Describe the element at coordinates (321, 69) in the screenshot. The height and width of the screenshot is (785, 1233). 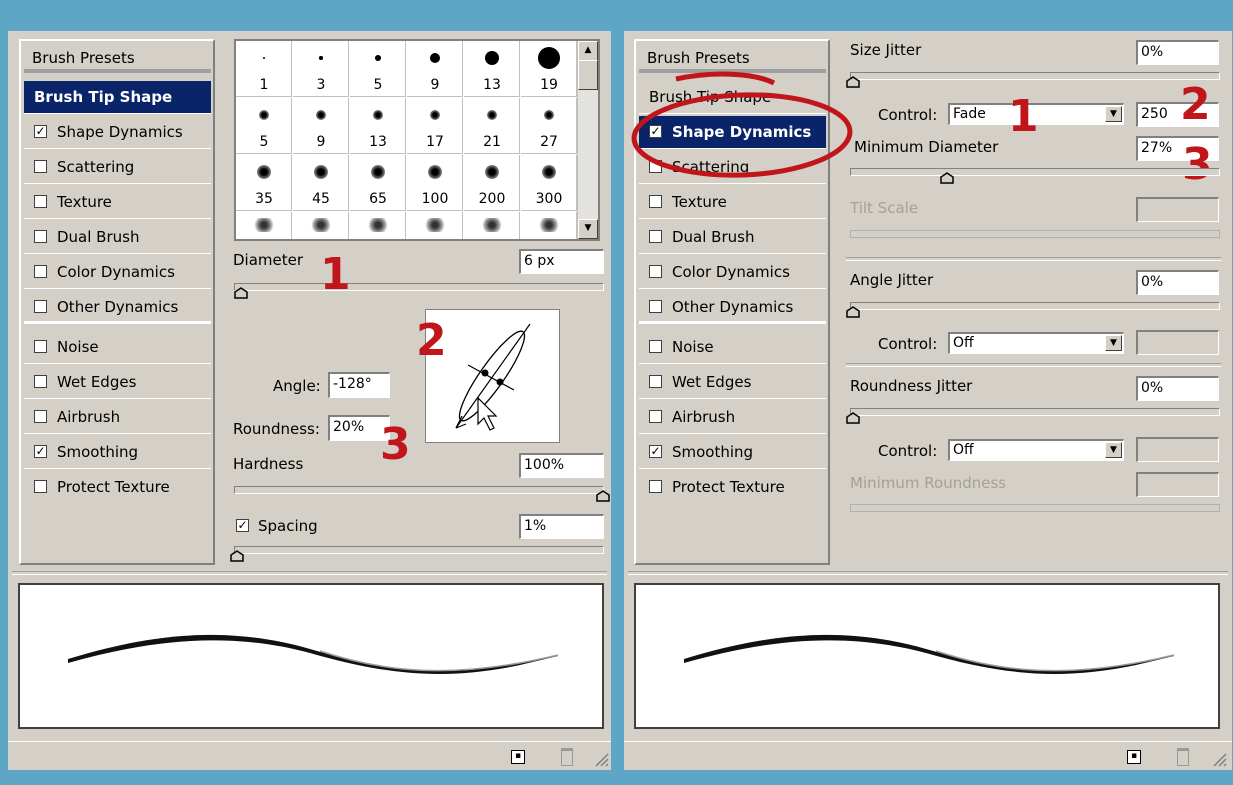
I see `brush-tip-cell: 3` at that location.